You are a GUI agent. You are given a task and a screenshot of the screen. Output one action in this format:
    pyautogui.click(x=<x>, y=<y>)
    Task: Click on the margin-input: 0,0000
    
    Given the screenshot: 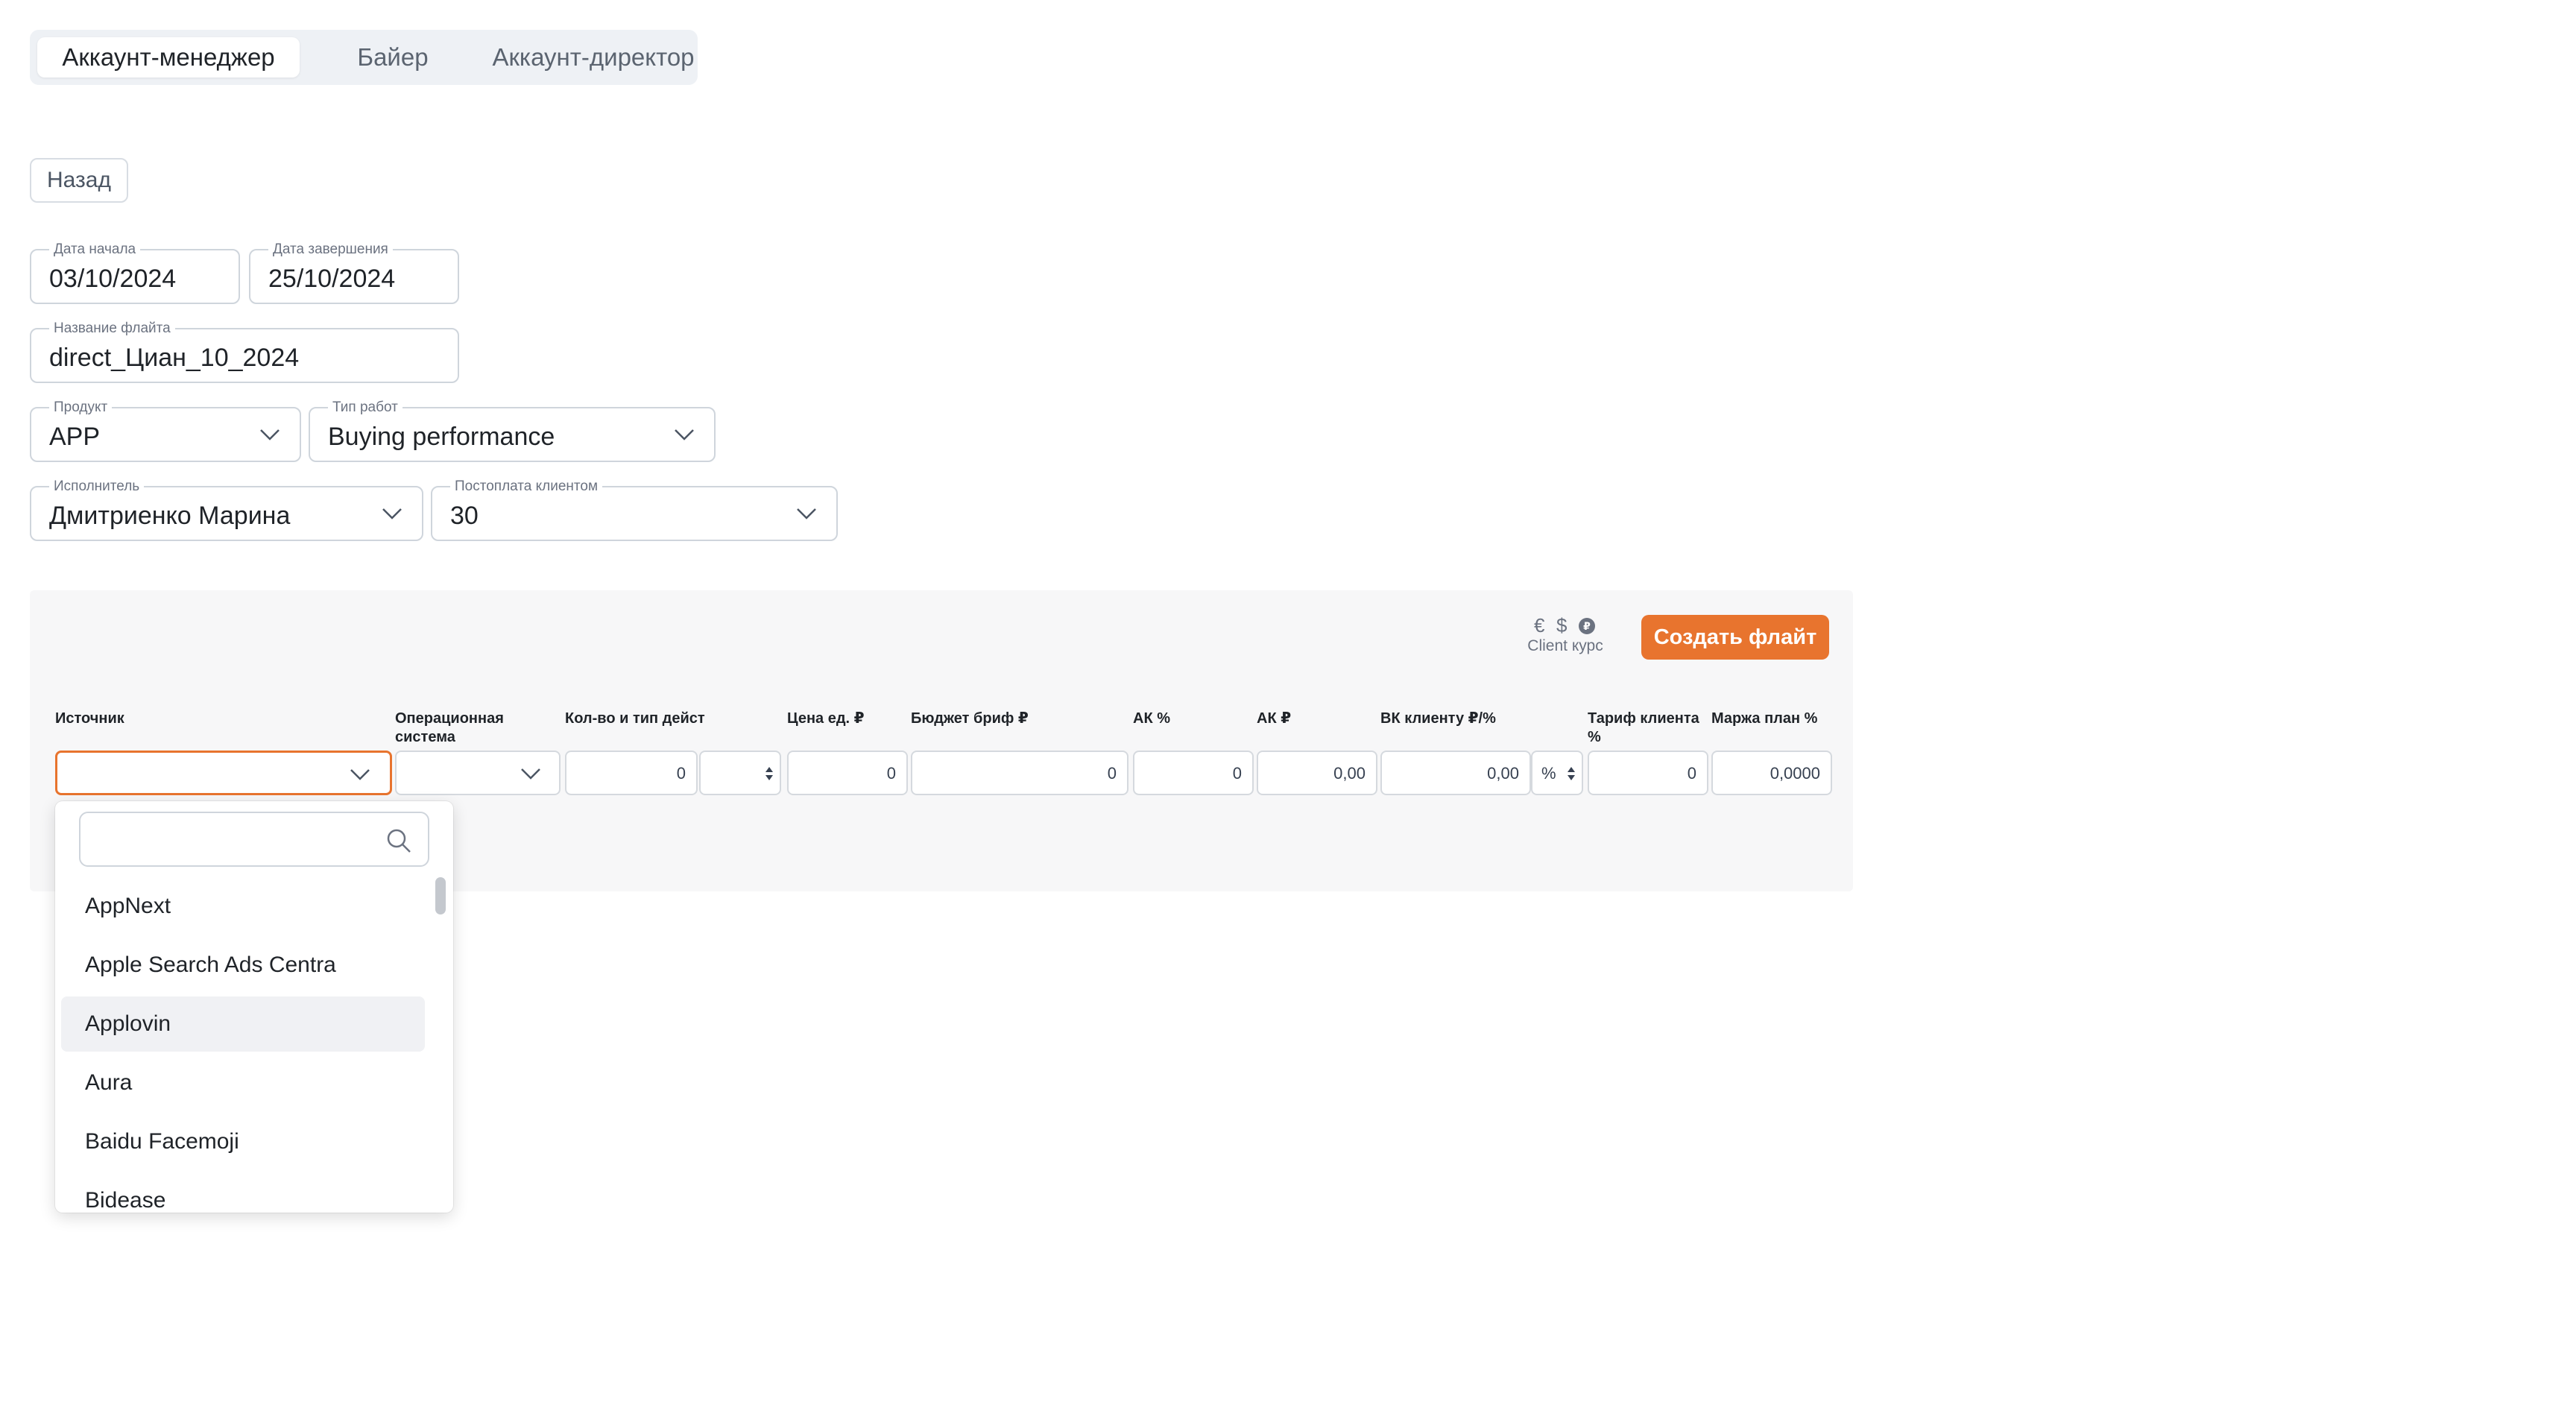 What is the action you would take?
    pyautogui.click(x=1771, y=773)
    